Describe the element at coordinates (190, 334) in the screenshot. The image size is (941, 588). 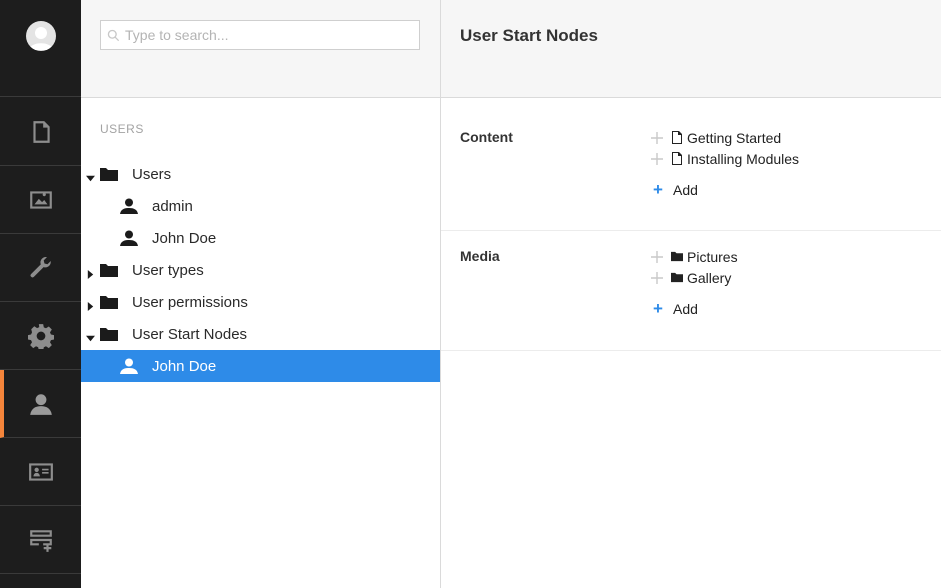
I see `tree-item-label: User Start Nodes` at that location.